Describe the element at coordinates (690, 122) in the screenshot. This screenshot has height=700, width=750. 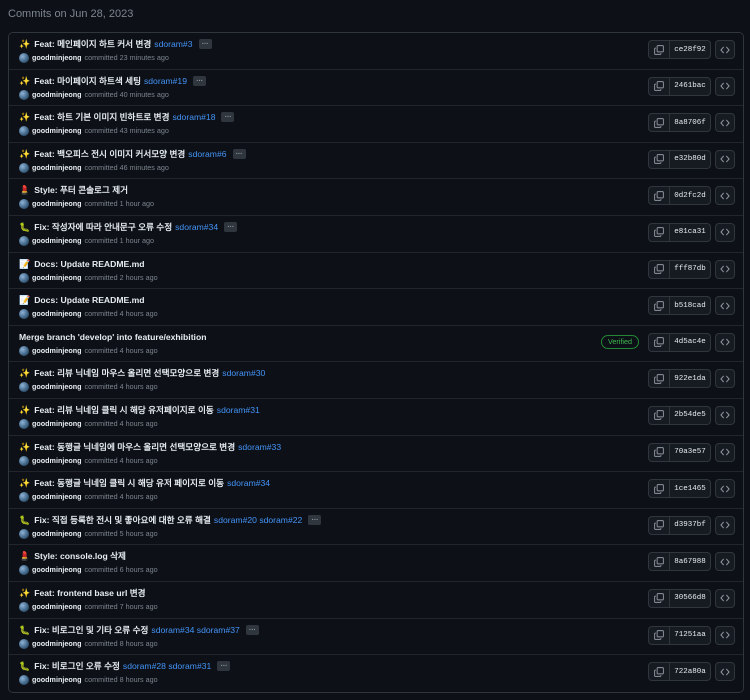
I see `commit-sha-link: 8a8706f` at that location.